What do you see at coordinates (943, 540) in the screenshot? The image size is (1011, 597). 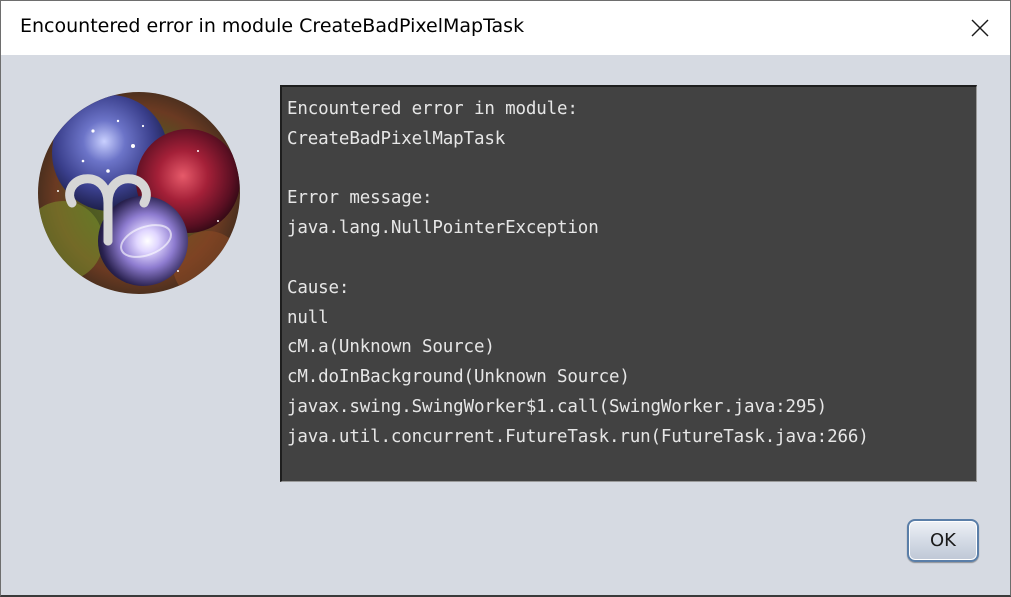 I see `ok-button: OK` at bounding box center [943, 540].